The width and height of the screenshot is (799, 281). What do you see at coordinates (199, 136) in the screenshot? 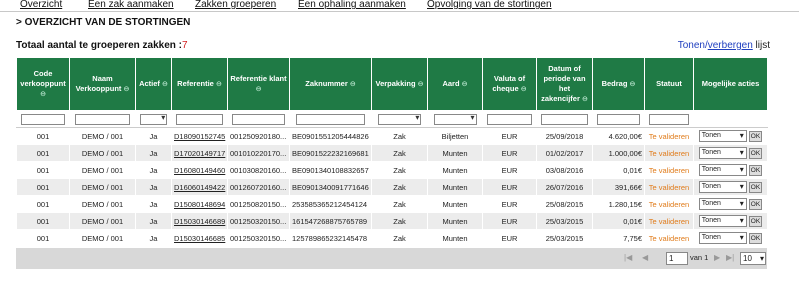
I see `cell-ref: D18090152745` at bounding box center [199, 136].